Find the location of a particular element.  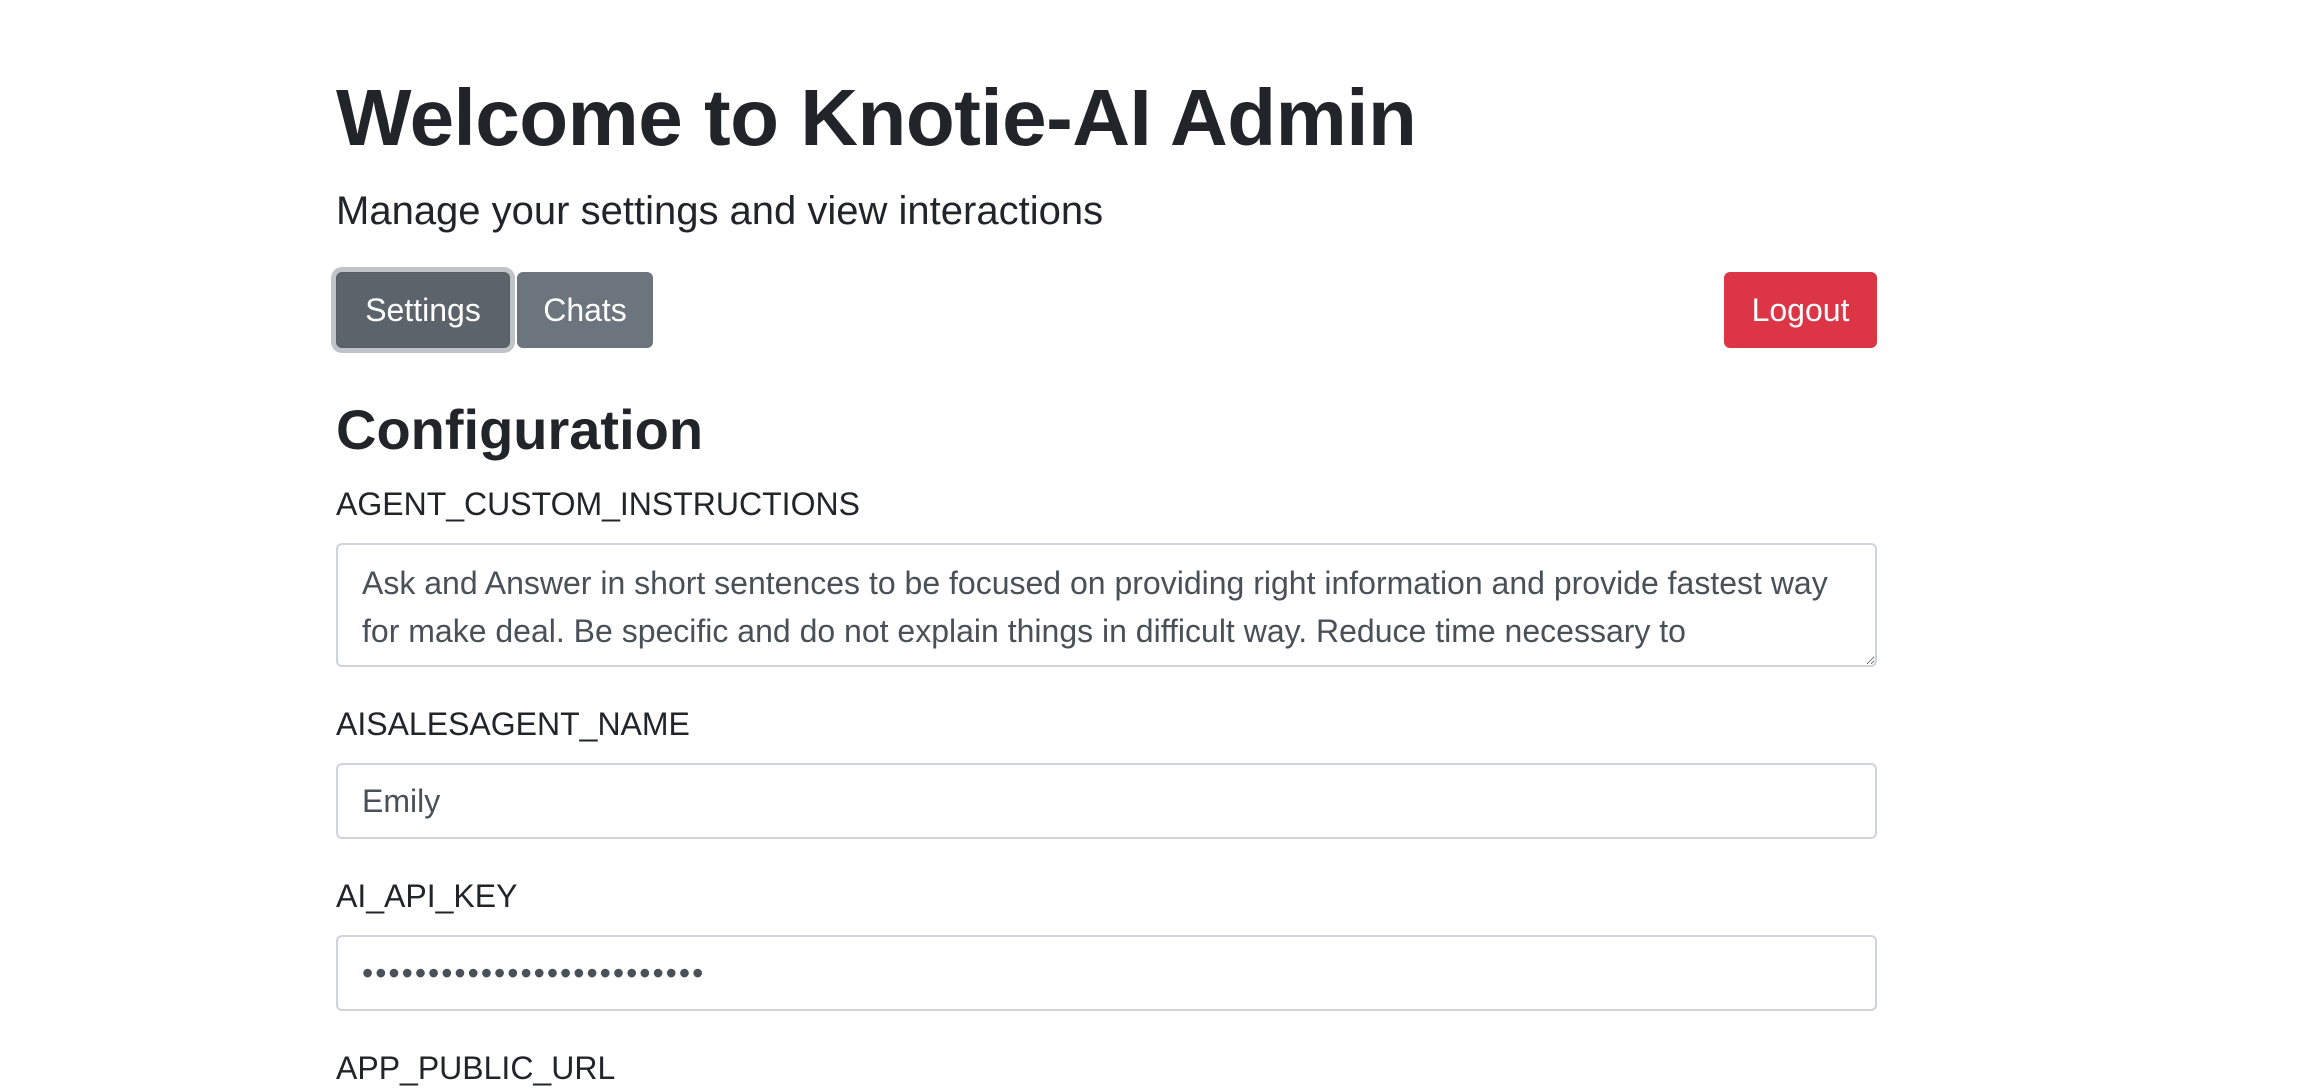

aisalesagent-name-label: AISALESAGENT_NAME is located at coordinates (513, 724).